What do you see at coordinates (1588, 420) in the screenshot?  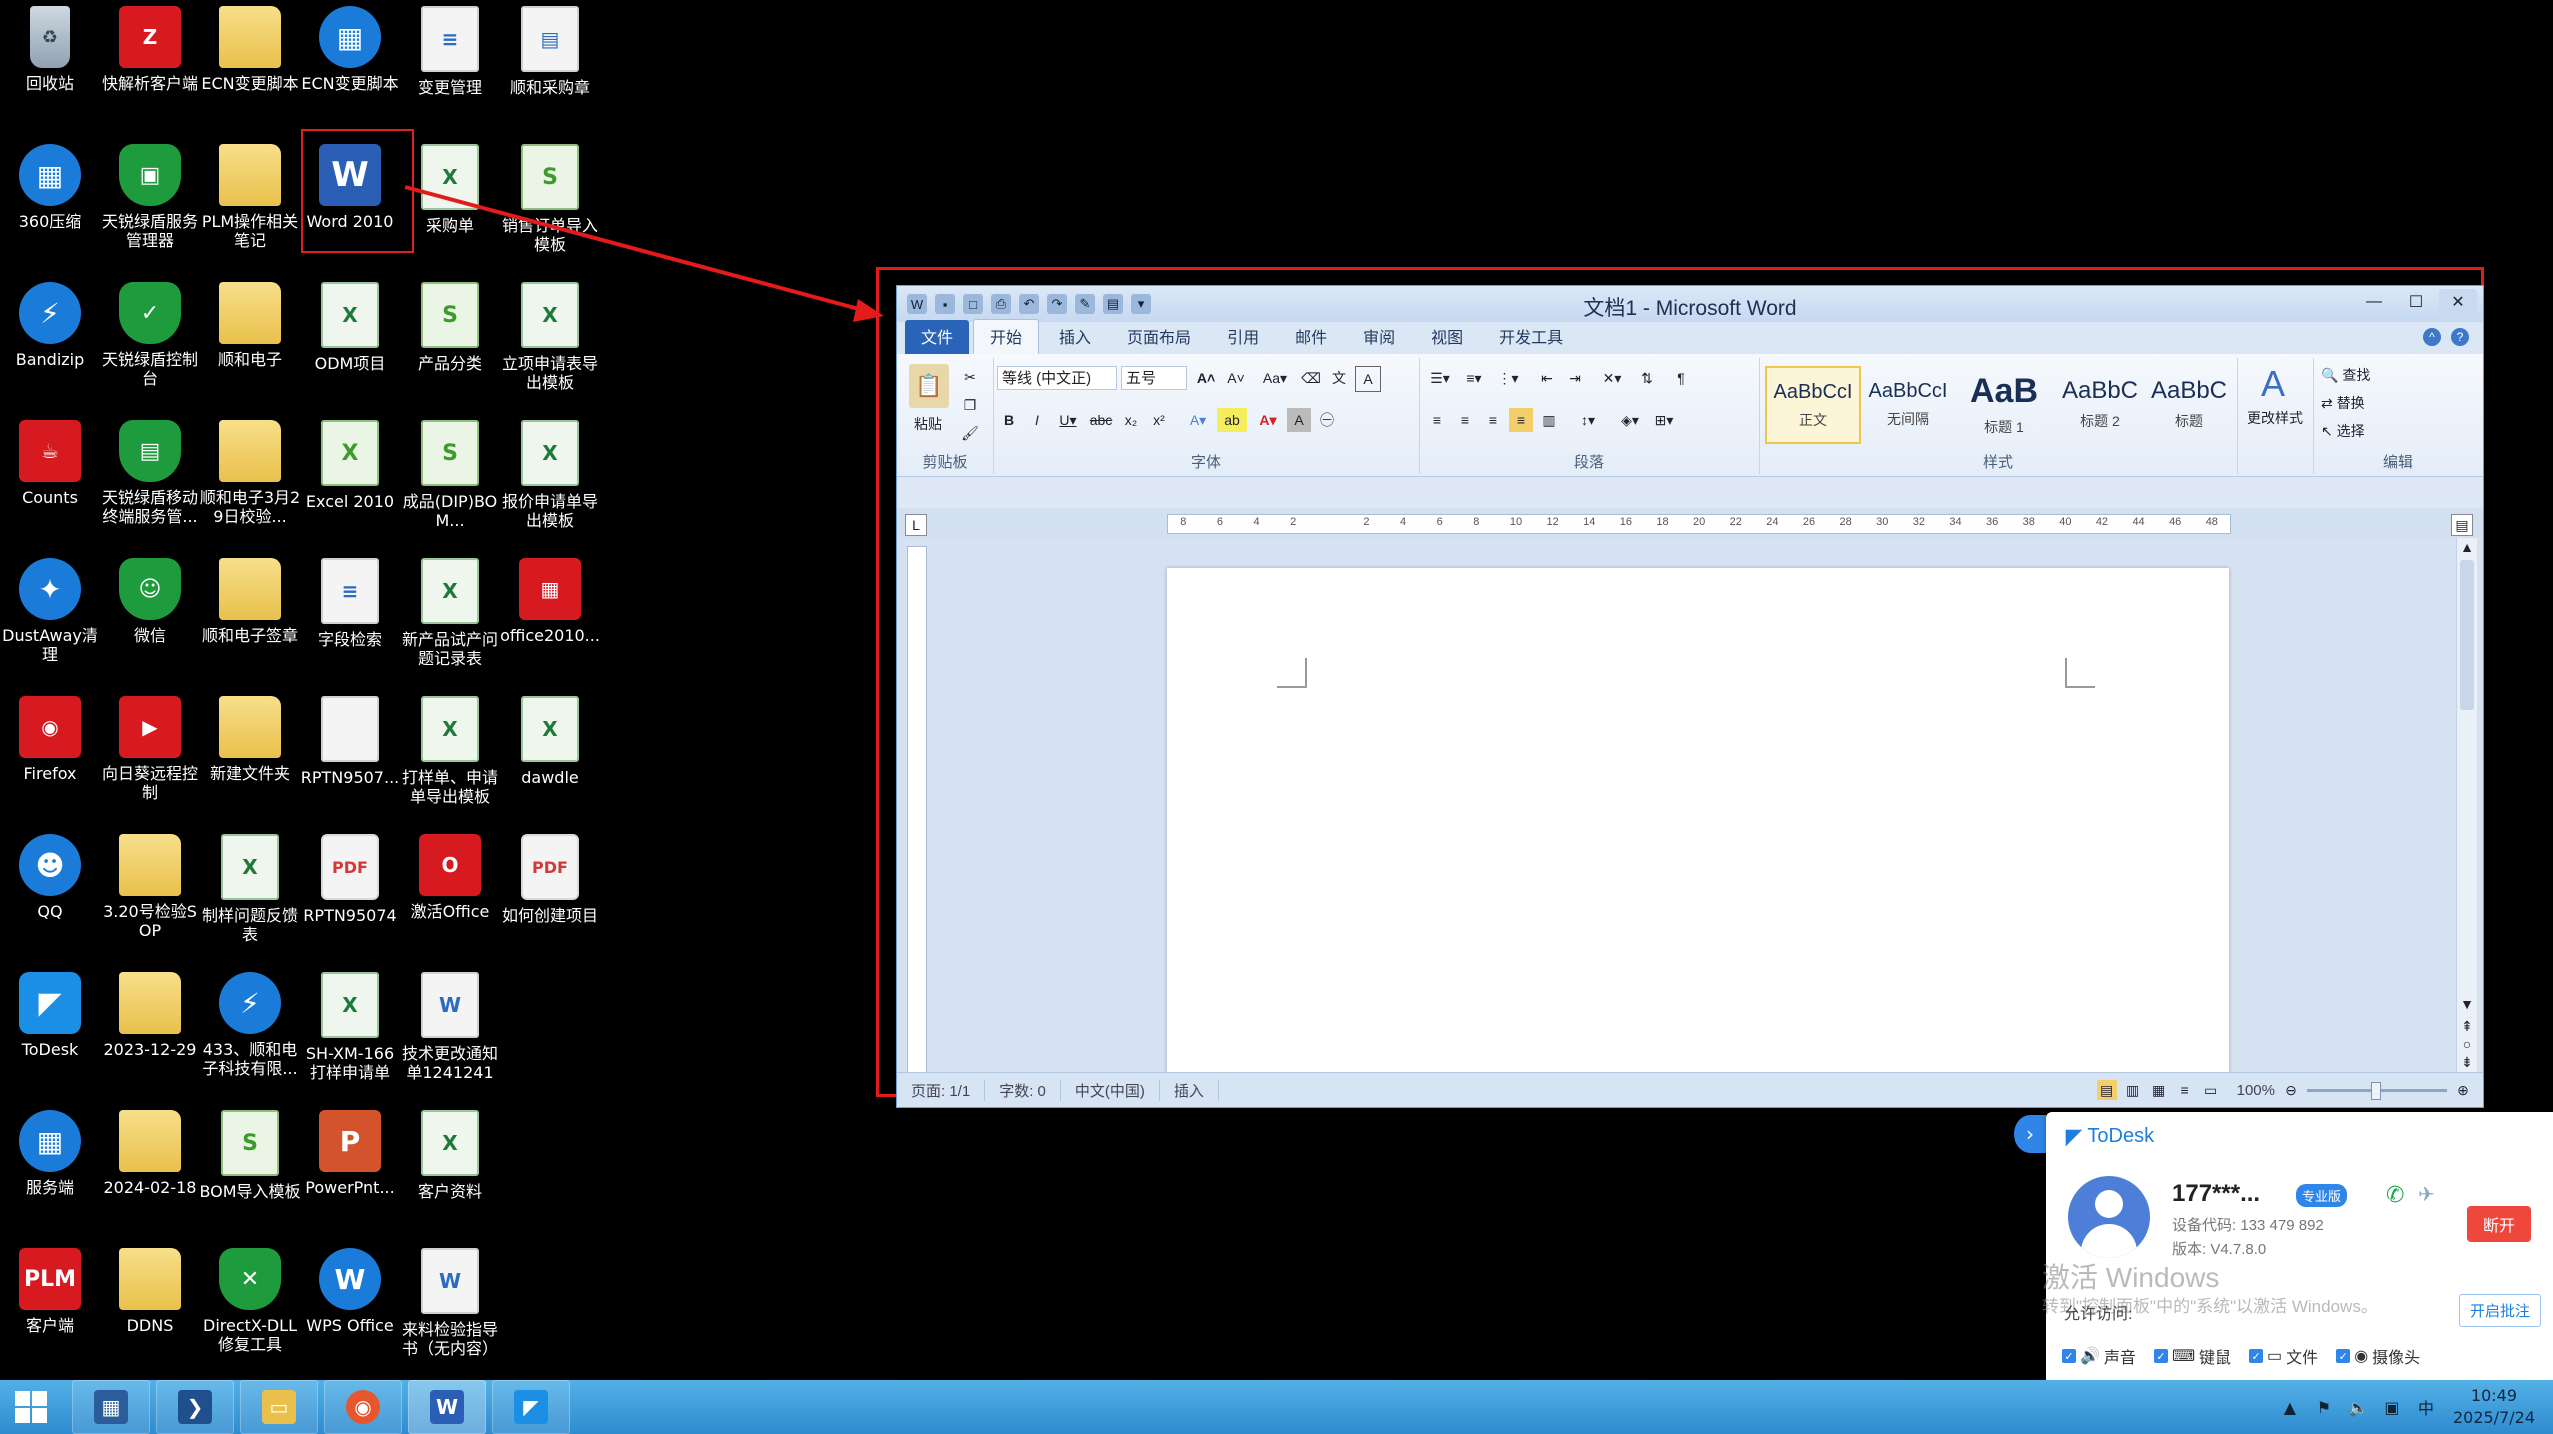 I see `line-spacing-icon: ↕▾` at bounding box center [1588, 420].